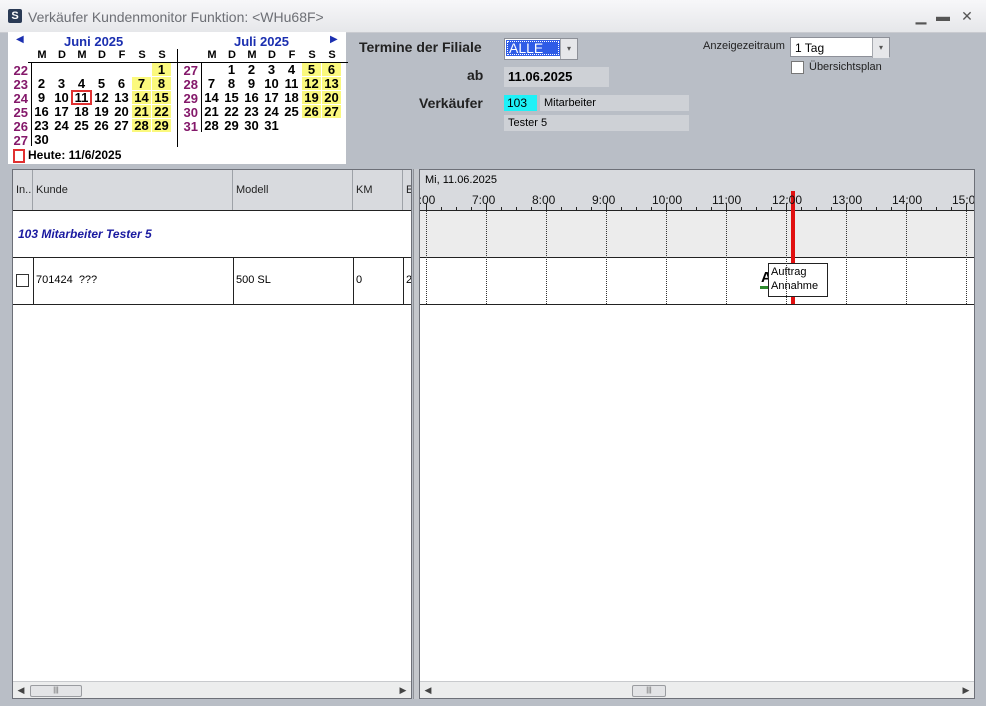 This screenshot has width=986, height=706. I want to click on next-month-button: ▶, so click(334, 39).